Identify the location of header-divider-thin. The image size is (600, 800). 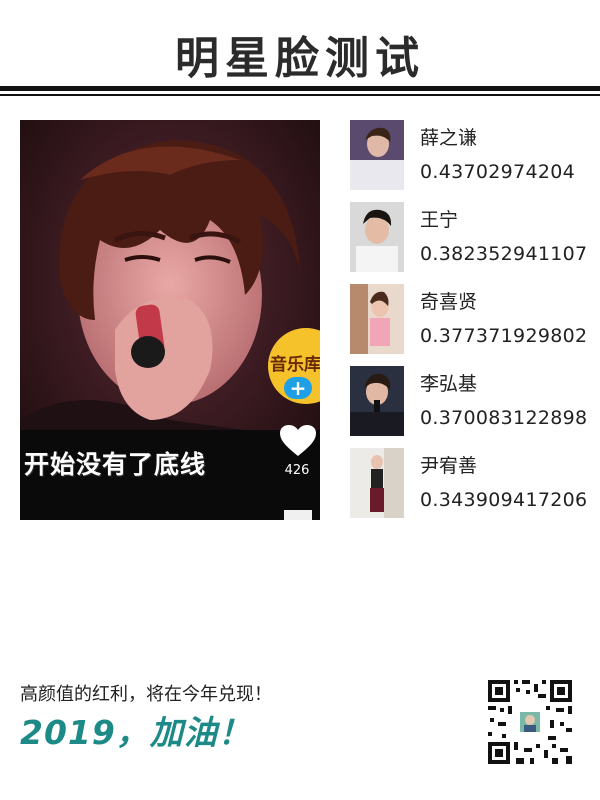
(300, 95).